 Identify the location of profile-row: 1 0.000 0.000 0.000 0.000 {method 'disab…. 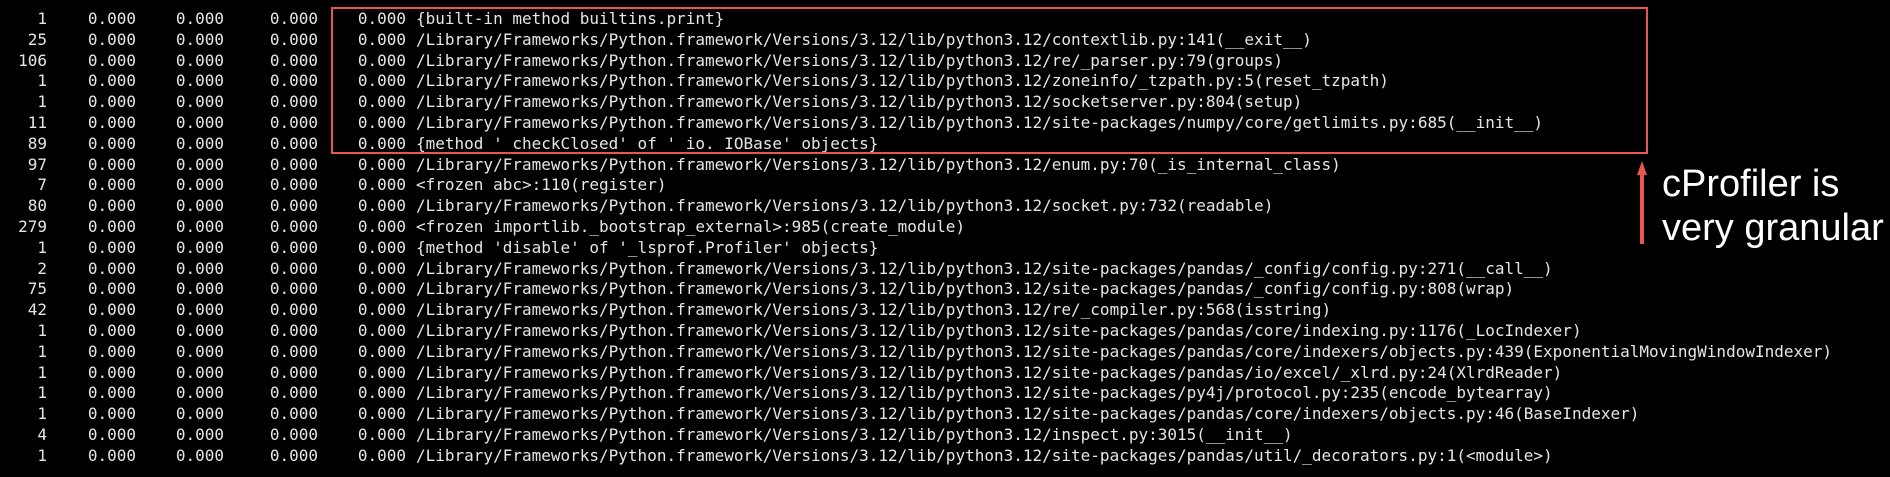
(945, 248).